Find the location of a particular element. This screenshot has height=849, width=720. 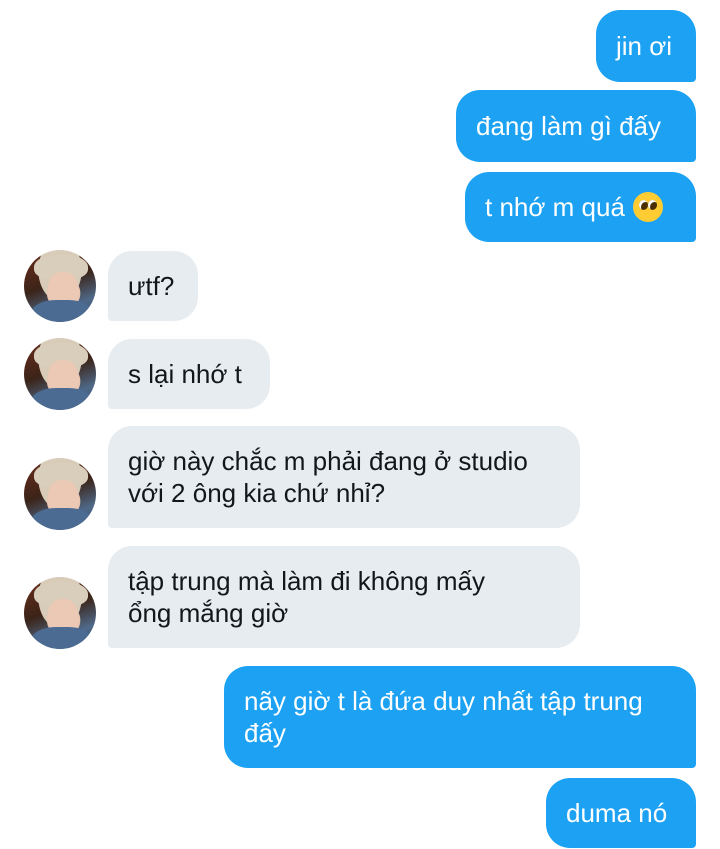

pleading-face-icon is located at coordinates (647, 207).